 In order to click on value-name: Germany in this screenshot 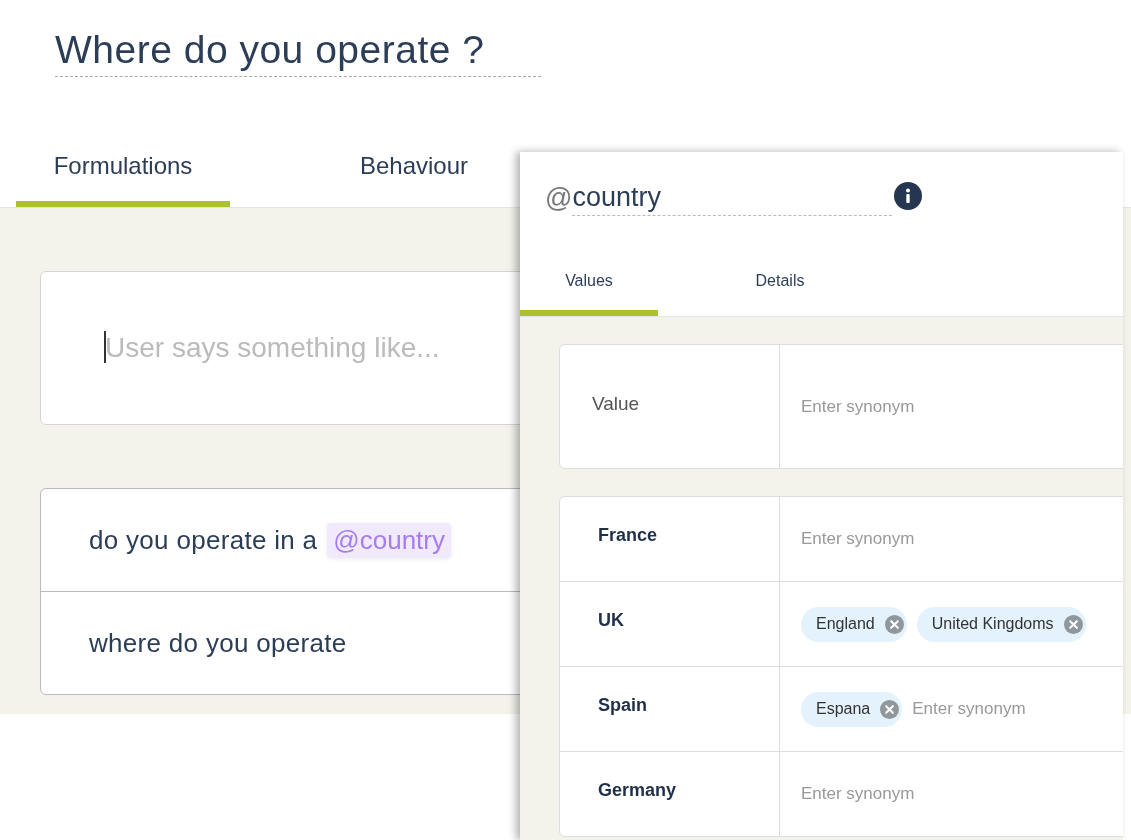, I will do `click(637, 790)`.